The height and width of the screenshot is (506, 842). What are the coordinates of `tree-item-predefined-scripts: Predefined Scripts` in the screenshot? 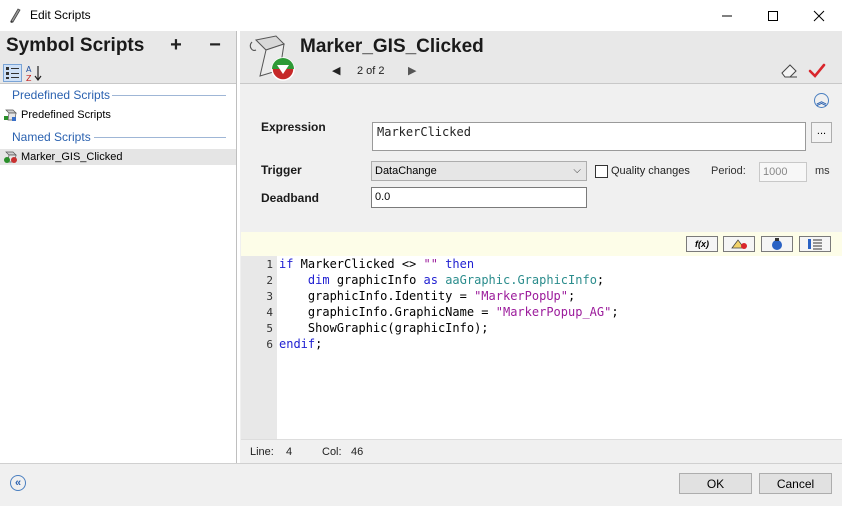 It's located at (57, 115).